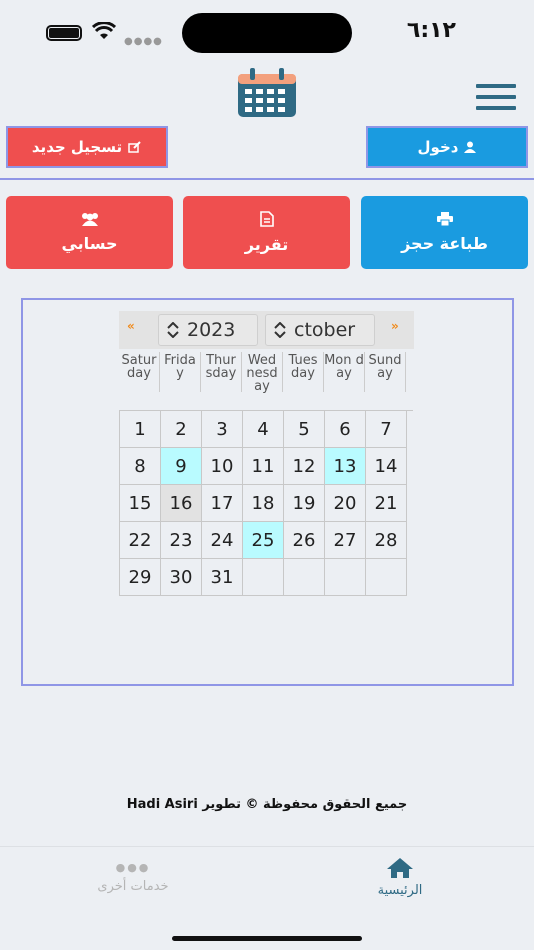 The width and height of the screenshot is (534, 950). Describe the element at coordinates (134, 147) in the screenshot. I see `edit-icon` at that location.